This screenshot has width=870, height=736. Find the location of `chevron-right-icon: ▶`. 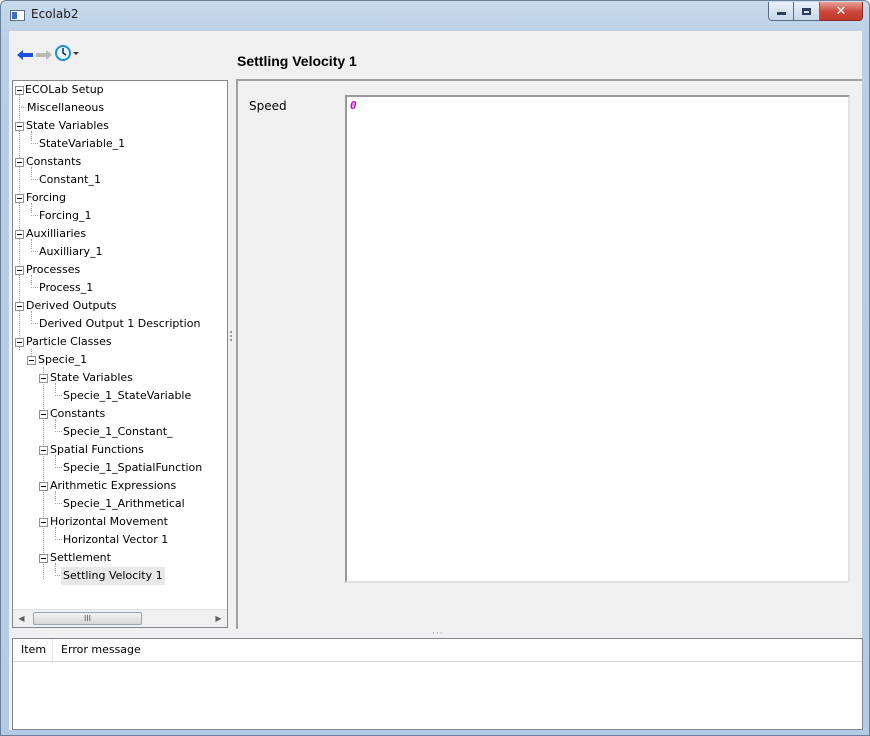

chevron-right-icon: ▶ is located at coordinates (218, 618).